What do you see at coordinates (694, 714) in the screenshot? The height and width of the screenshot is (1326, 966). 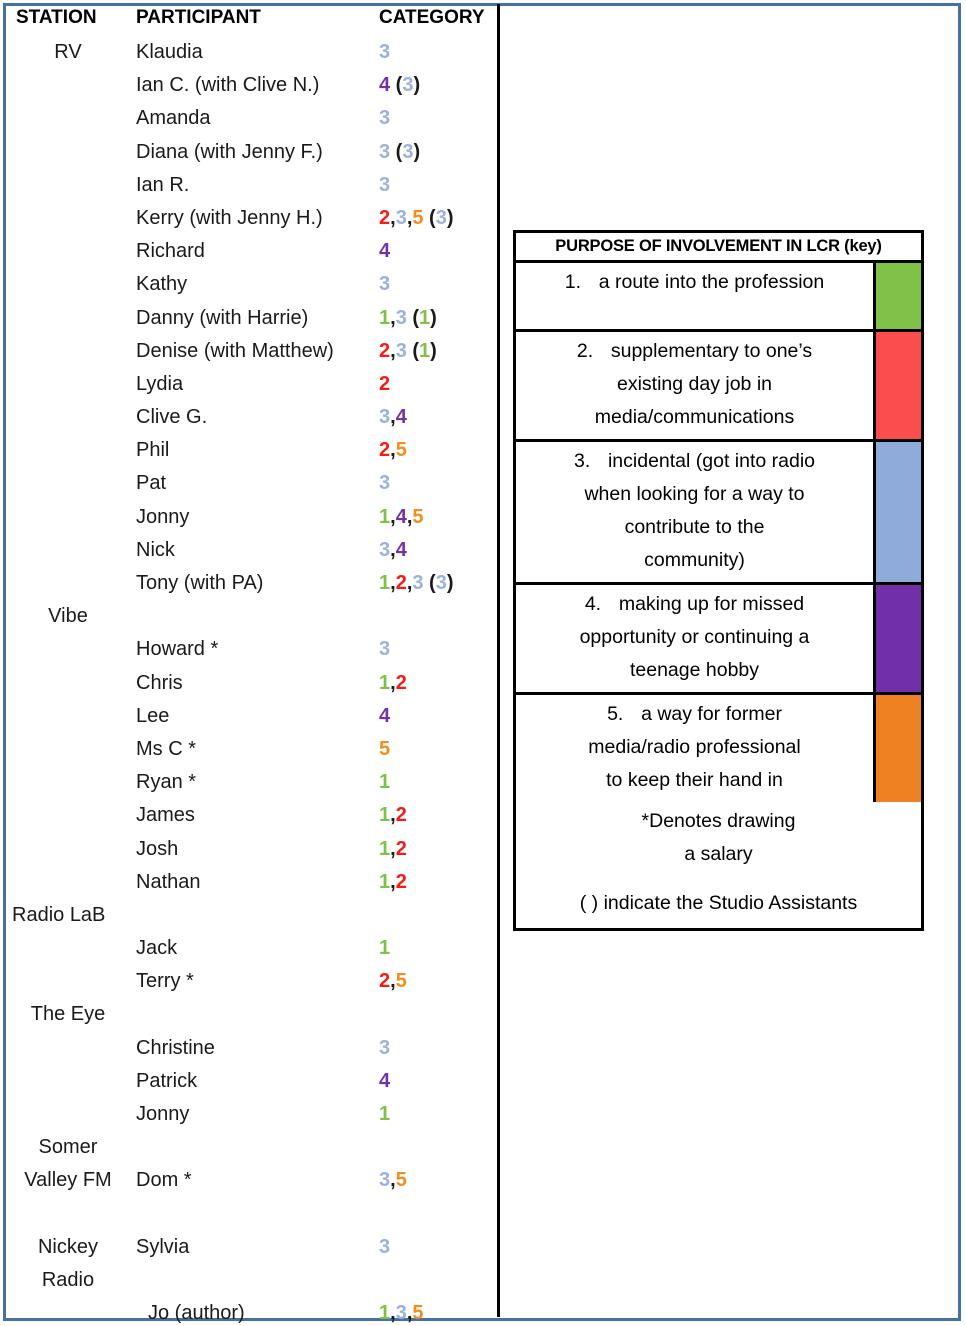 I see `key-text-line: 5. a way for former` at bounding box center [694, 714].